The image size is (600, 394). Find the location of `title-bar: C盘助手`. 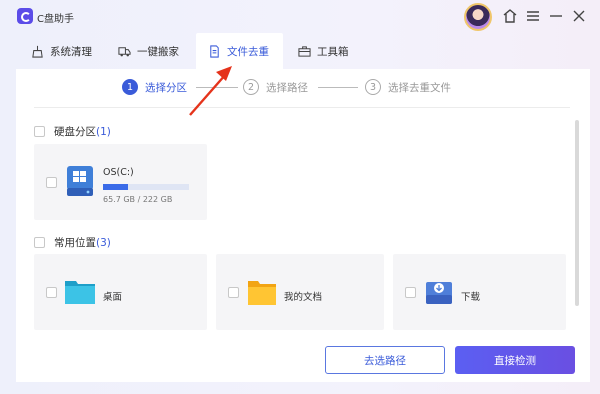

title-bar: C盘助手 is located at coordinates (300, 16).